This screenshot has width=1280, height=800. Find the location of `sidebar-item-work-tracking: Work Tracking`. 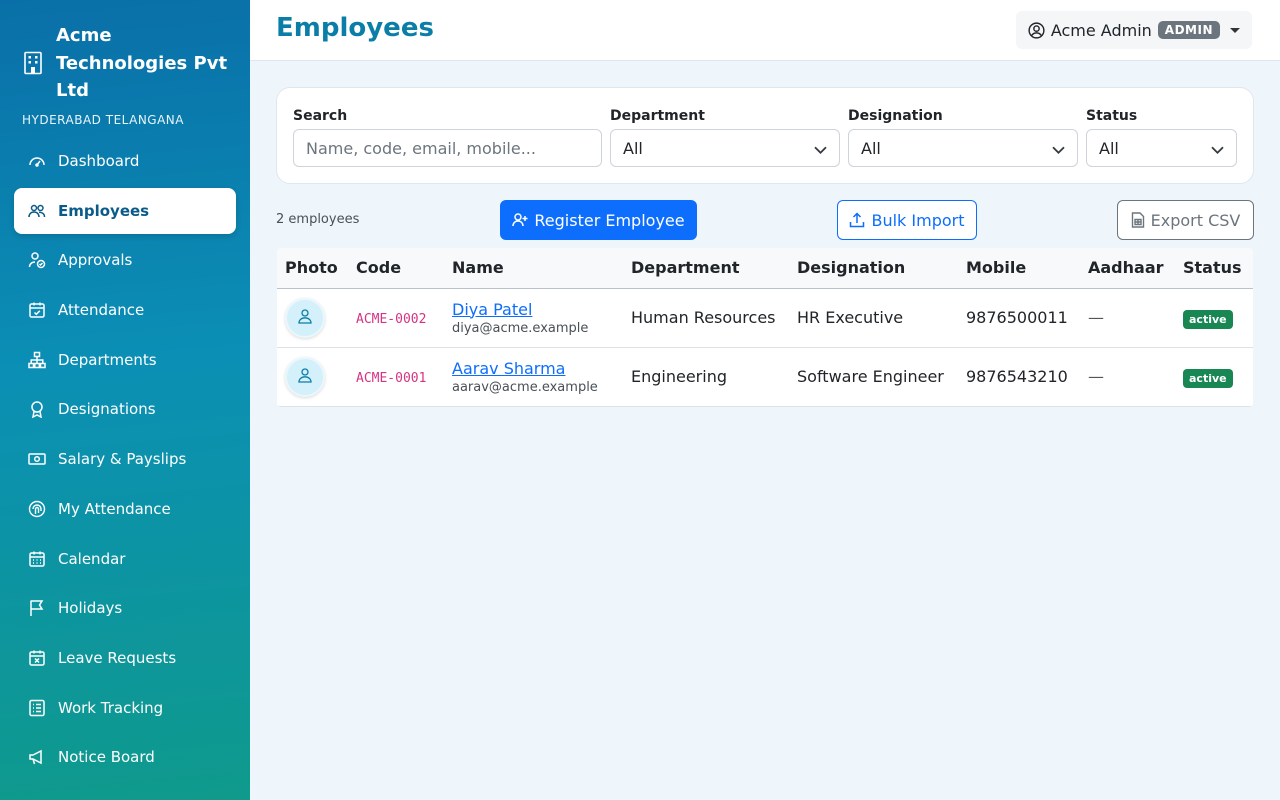

sidebar-item-work-tracking: Work Tracking is located at coordinates (125, 708).